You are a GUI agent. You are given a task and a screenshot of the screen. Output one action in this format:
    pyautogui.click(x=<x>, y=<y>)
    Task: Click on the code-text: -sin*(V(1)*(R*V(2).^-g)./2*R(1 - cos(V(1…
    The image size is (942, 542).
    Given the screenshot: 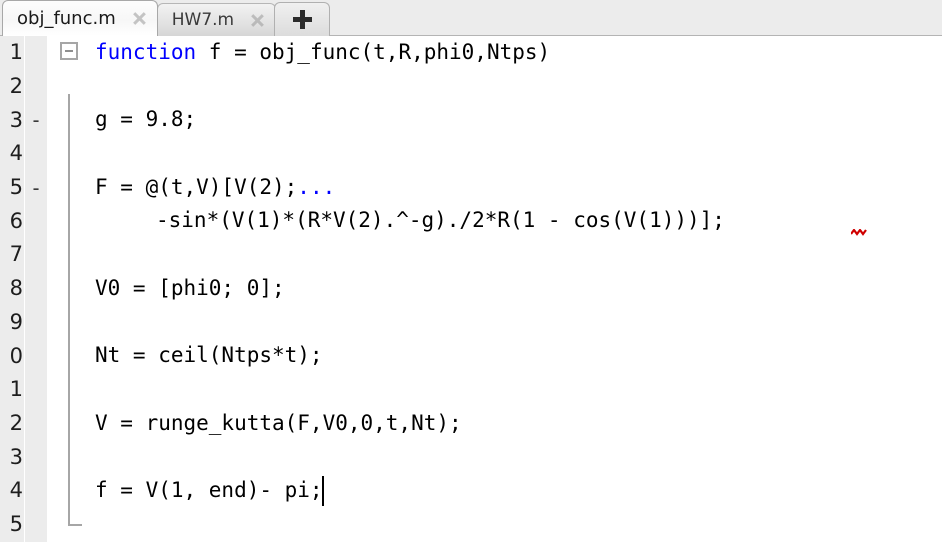 What is the action you would take?
    pyautogui.click(x=440, y=220)
    